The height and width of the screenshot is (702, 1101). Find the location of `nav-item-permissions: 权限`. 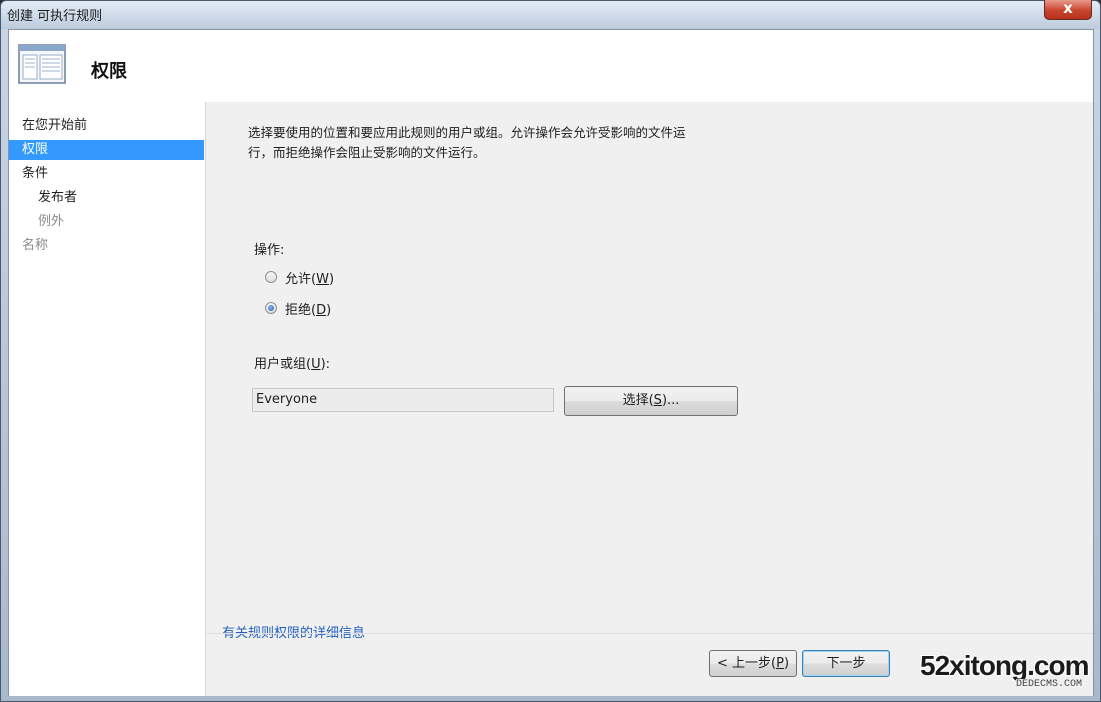

nav-item-permissions: 权限 is located at coordinates (106, 150).